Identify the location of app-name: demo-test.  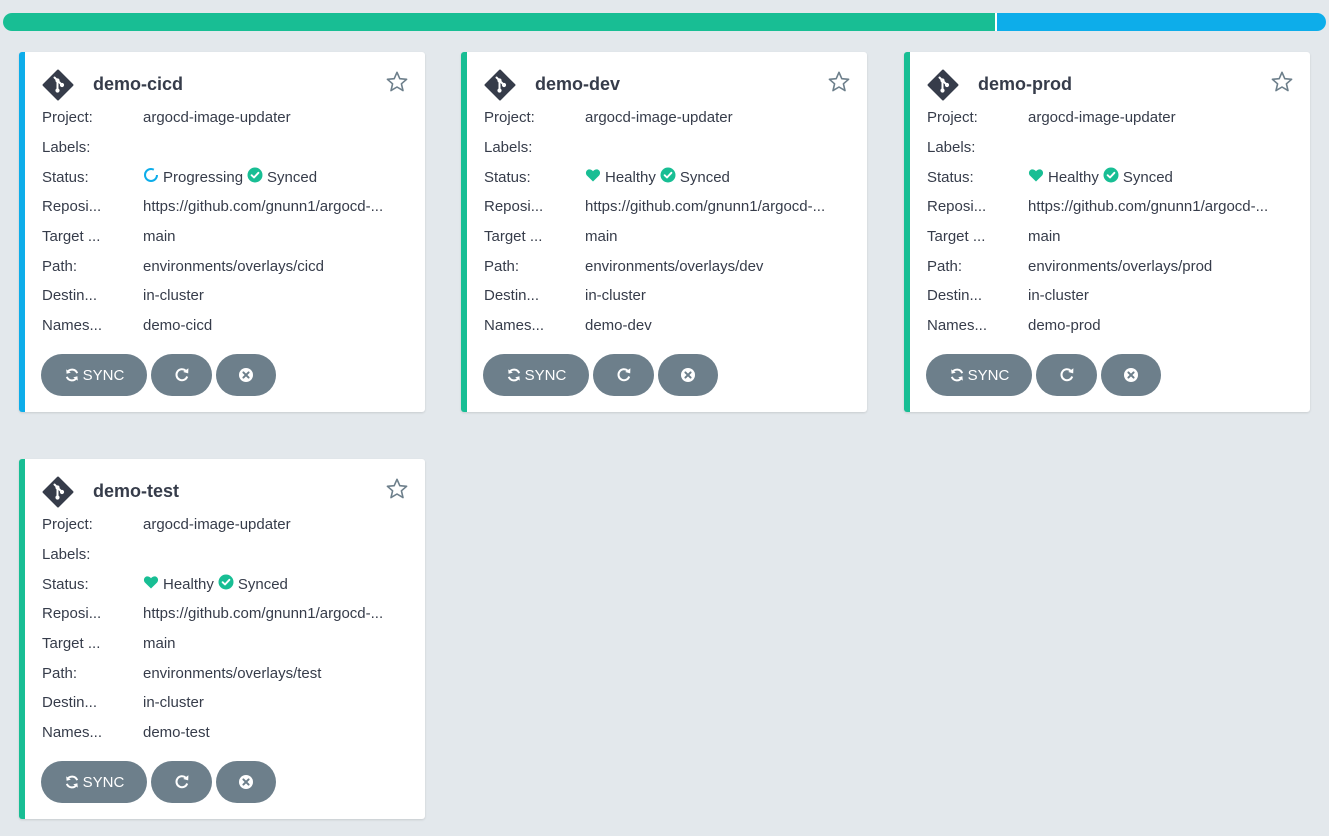
(136, 491).